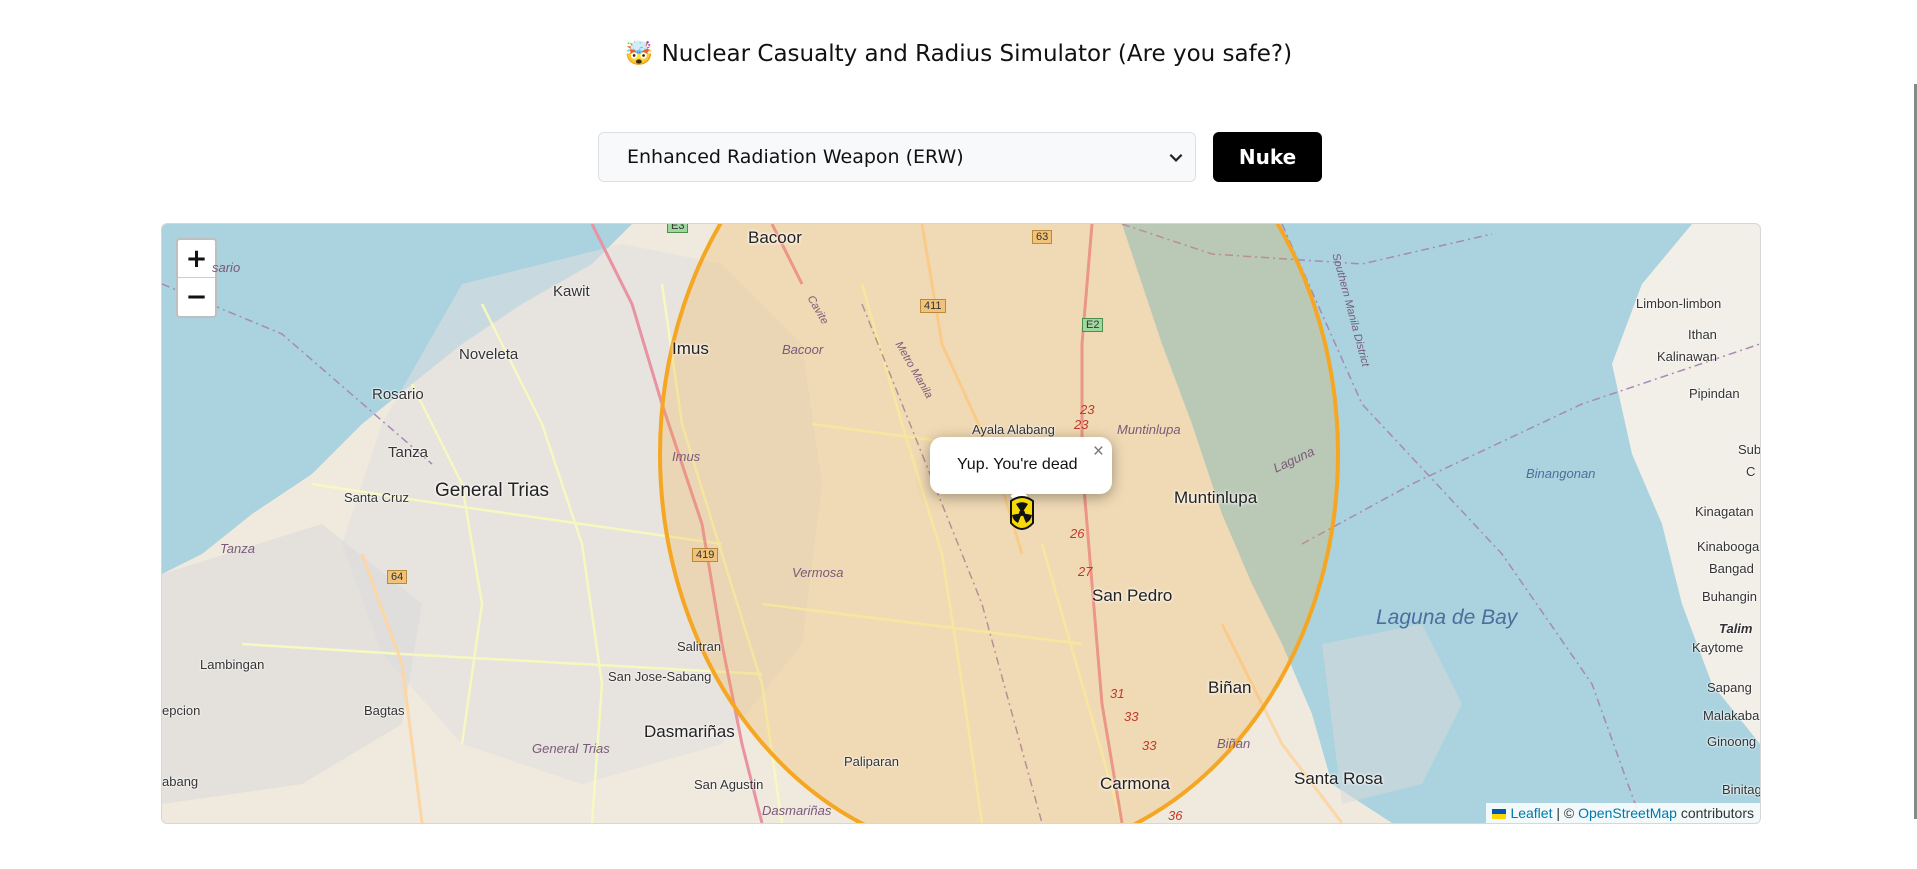 This screenshot has height=869, width=1917. Describe the element at coordinates (181, 710) in the screenshot. I see `map-label: epcion` at that location.